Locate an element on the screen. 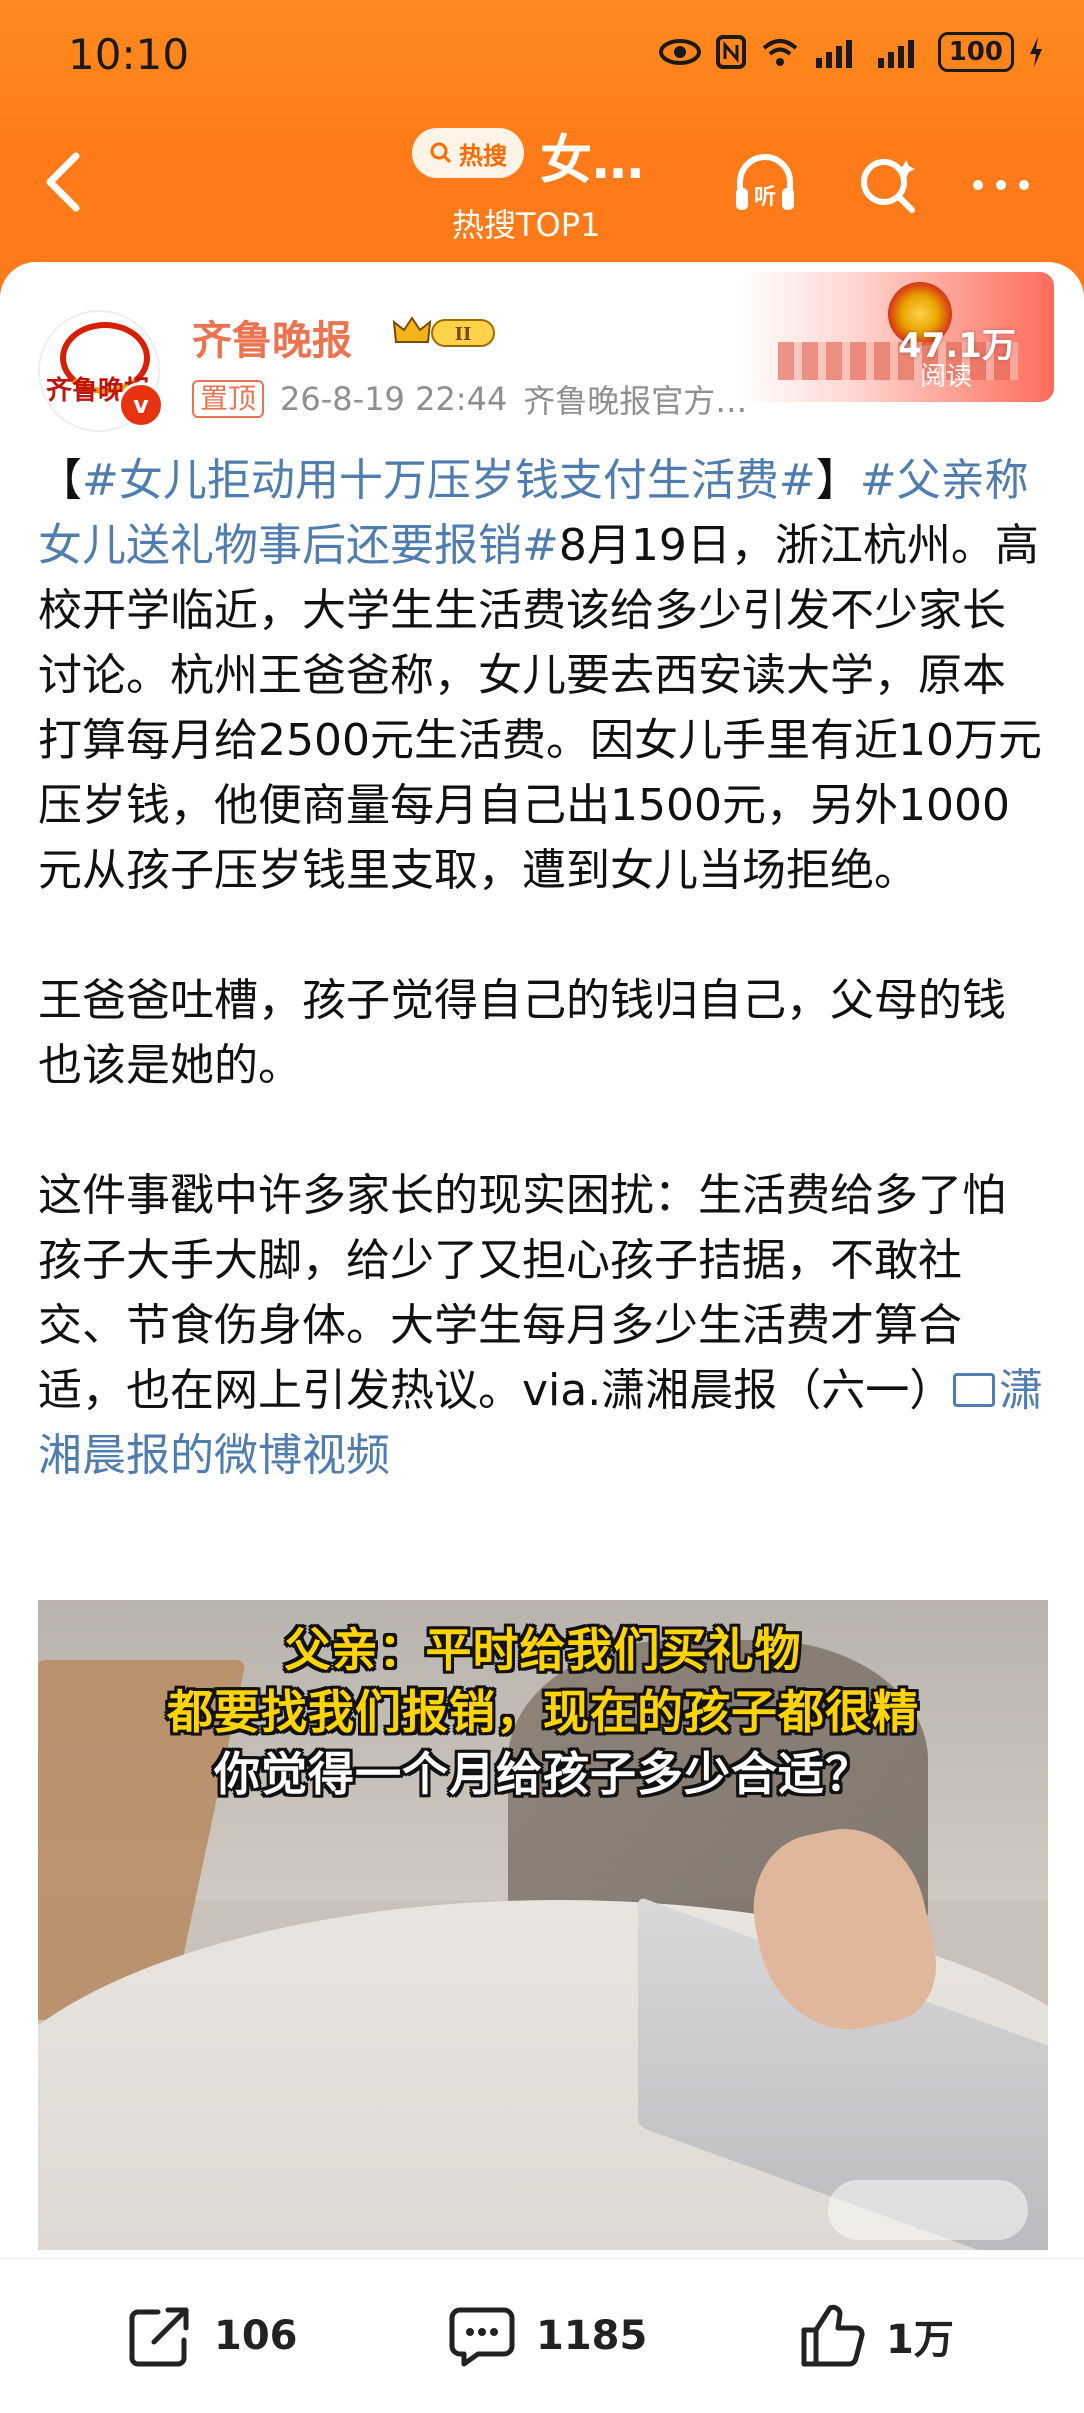  battery-indicator: 100 is located at coordinates (975, 52).